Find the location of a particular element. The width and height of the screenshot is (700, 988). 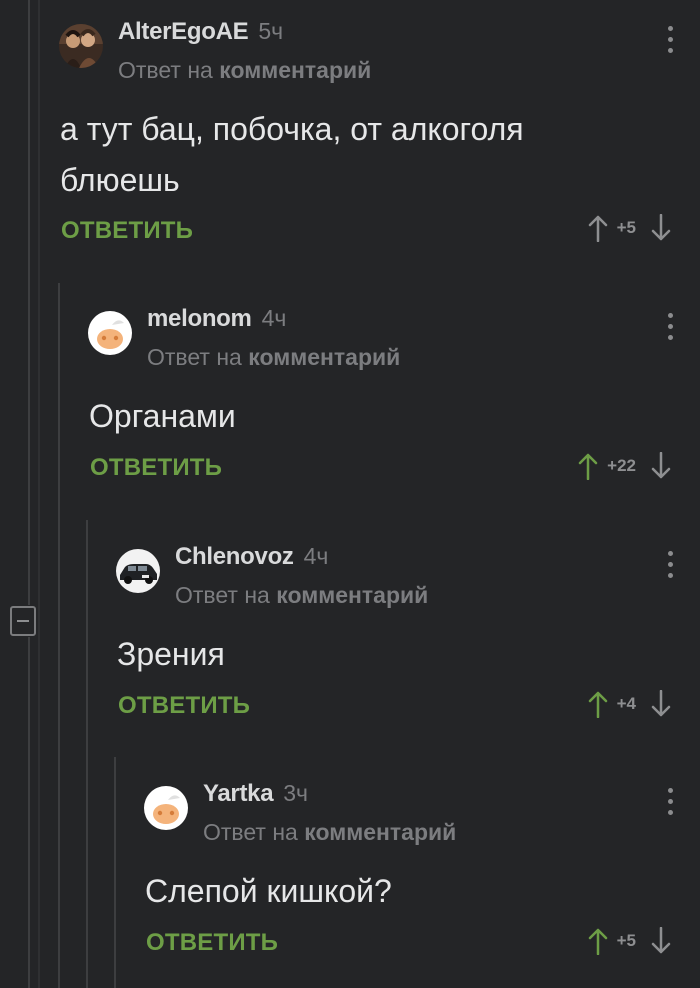

author-line: melonom 4ч is located at coordinates (216, 319).